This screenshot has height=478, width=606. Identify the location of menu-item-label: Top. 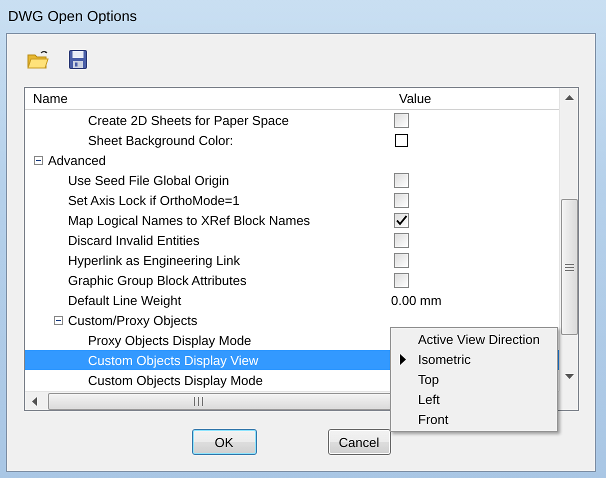
(428, 379).